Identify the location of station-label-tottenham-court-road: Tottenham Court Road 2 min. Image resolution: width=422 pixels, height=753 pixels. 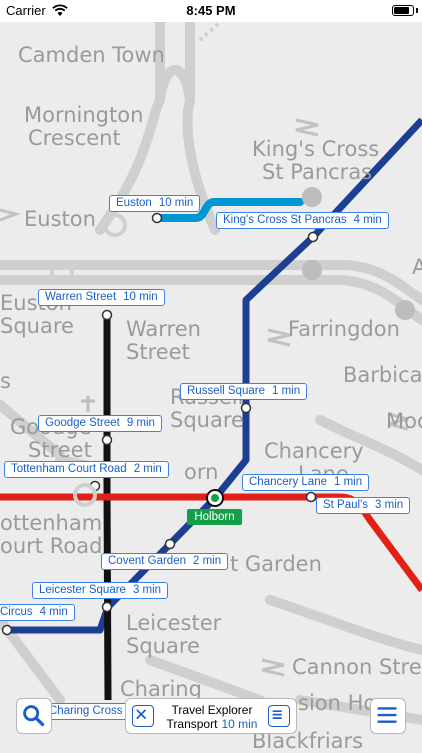
(86, 469).